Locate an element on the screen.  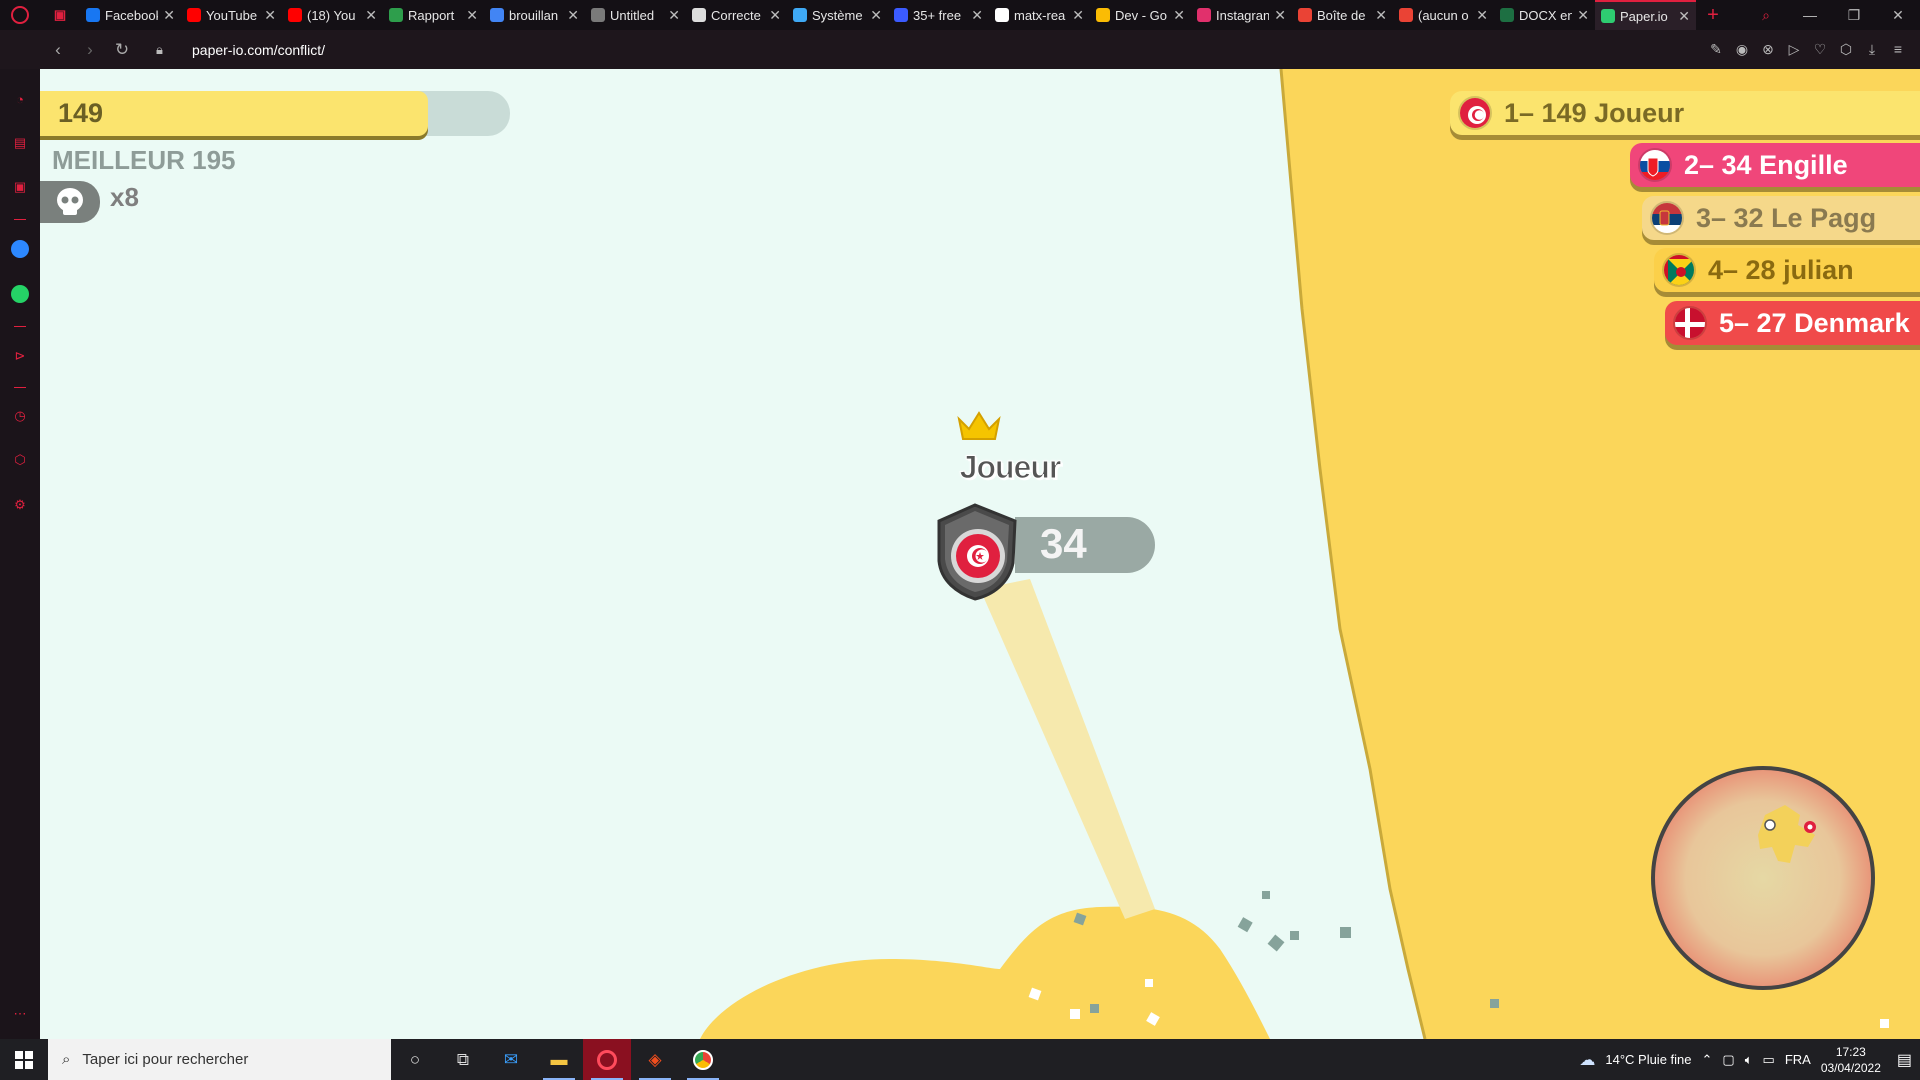
flag-slovakia-icon is located at coordinates (1655, 165).